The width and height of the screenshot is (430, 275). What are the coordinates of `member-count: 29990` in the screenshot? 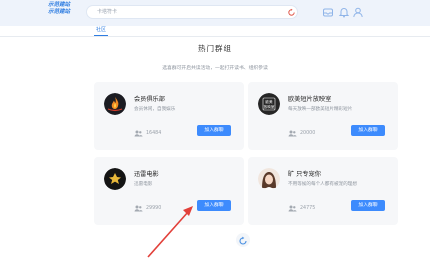 It's located at (147, 208).